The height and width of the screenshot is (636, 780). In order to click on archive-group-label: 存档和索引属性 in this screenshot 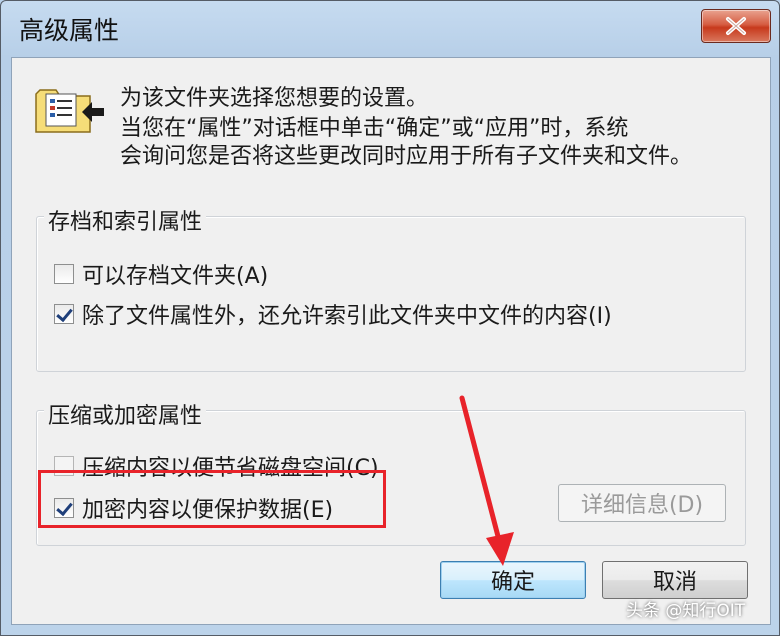, I will do `click(125, 220)`.